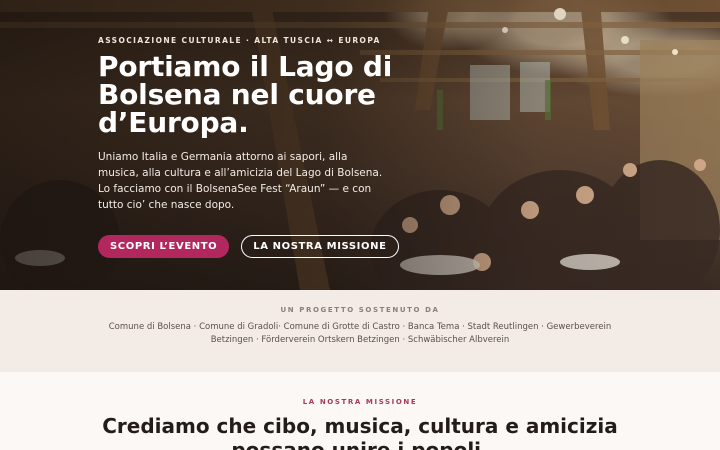  I want to click on discover-event-button: SCOPRI L’EVENTO, so click(164, 246).